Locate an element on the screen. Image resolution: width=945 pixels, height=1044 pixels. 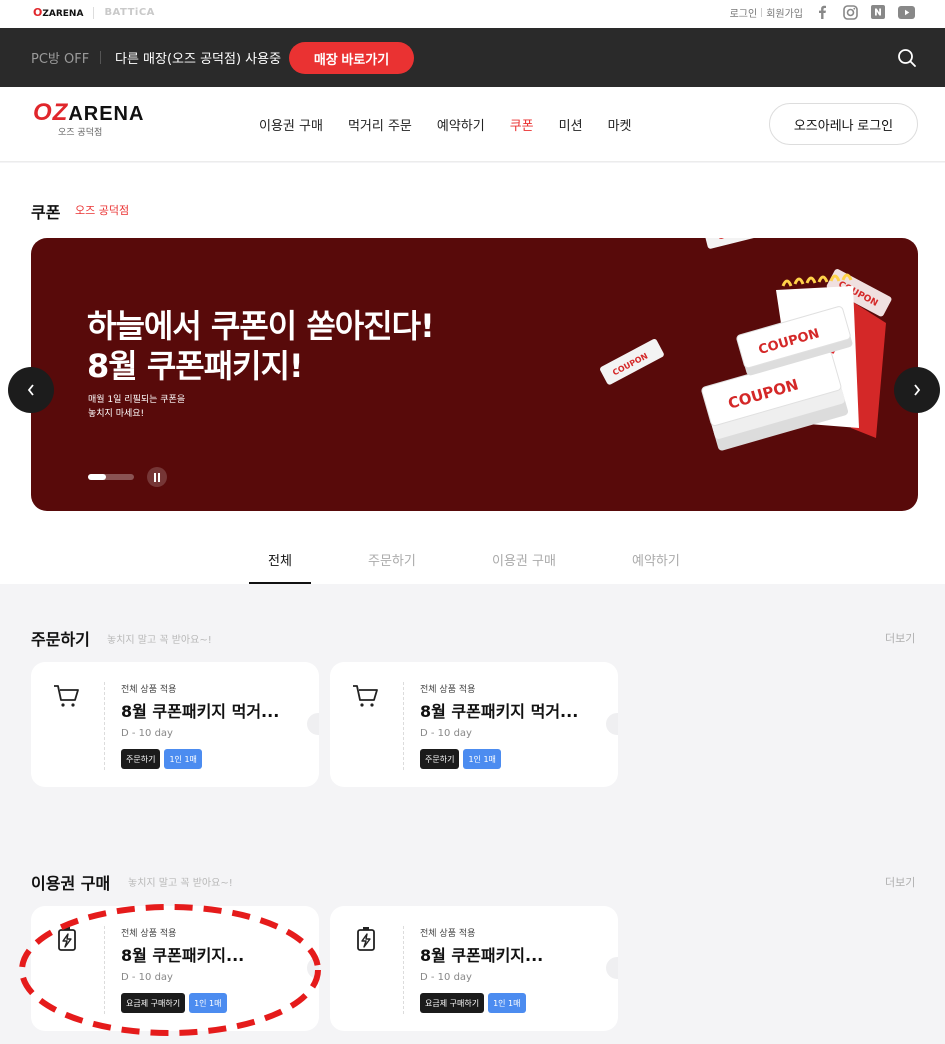
utility-bar: OZARENA BATTiCA 로그인 회원가입 is located at coordinates (472, 14).